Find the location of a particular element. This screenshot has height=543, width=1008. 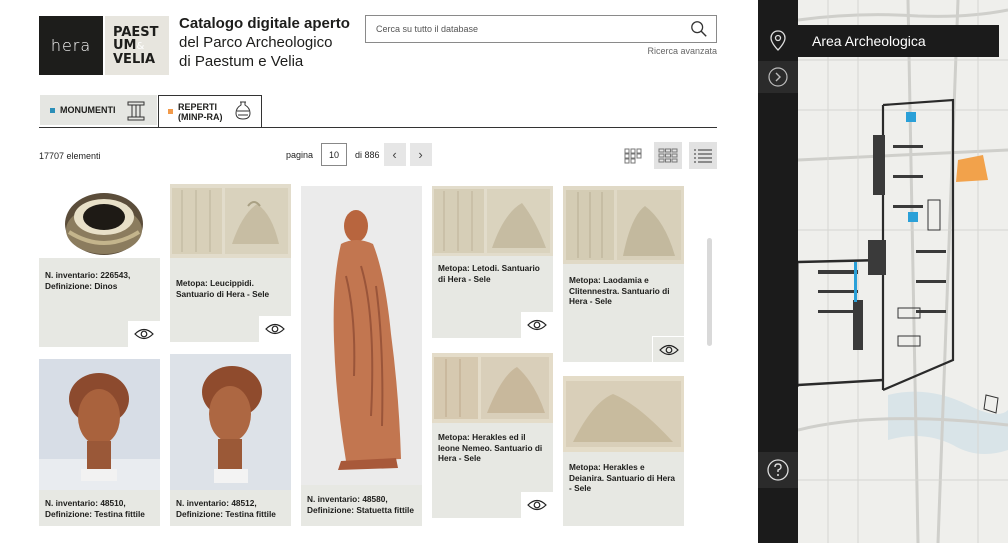

site-title-line3: di Paestum e Velia is located at coordinates (241, 61).